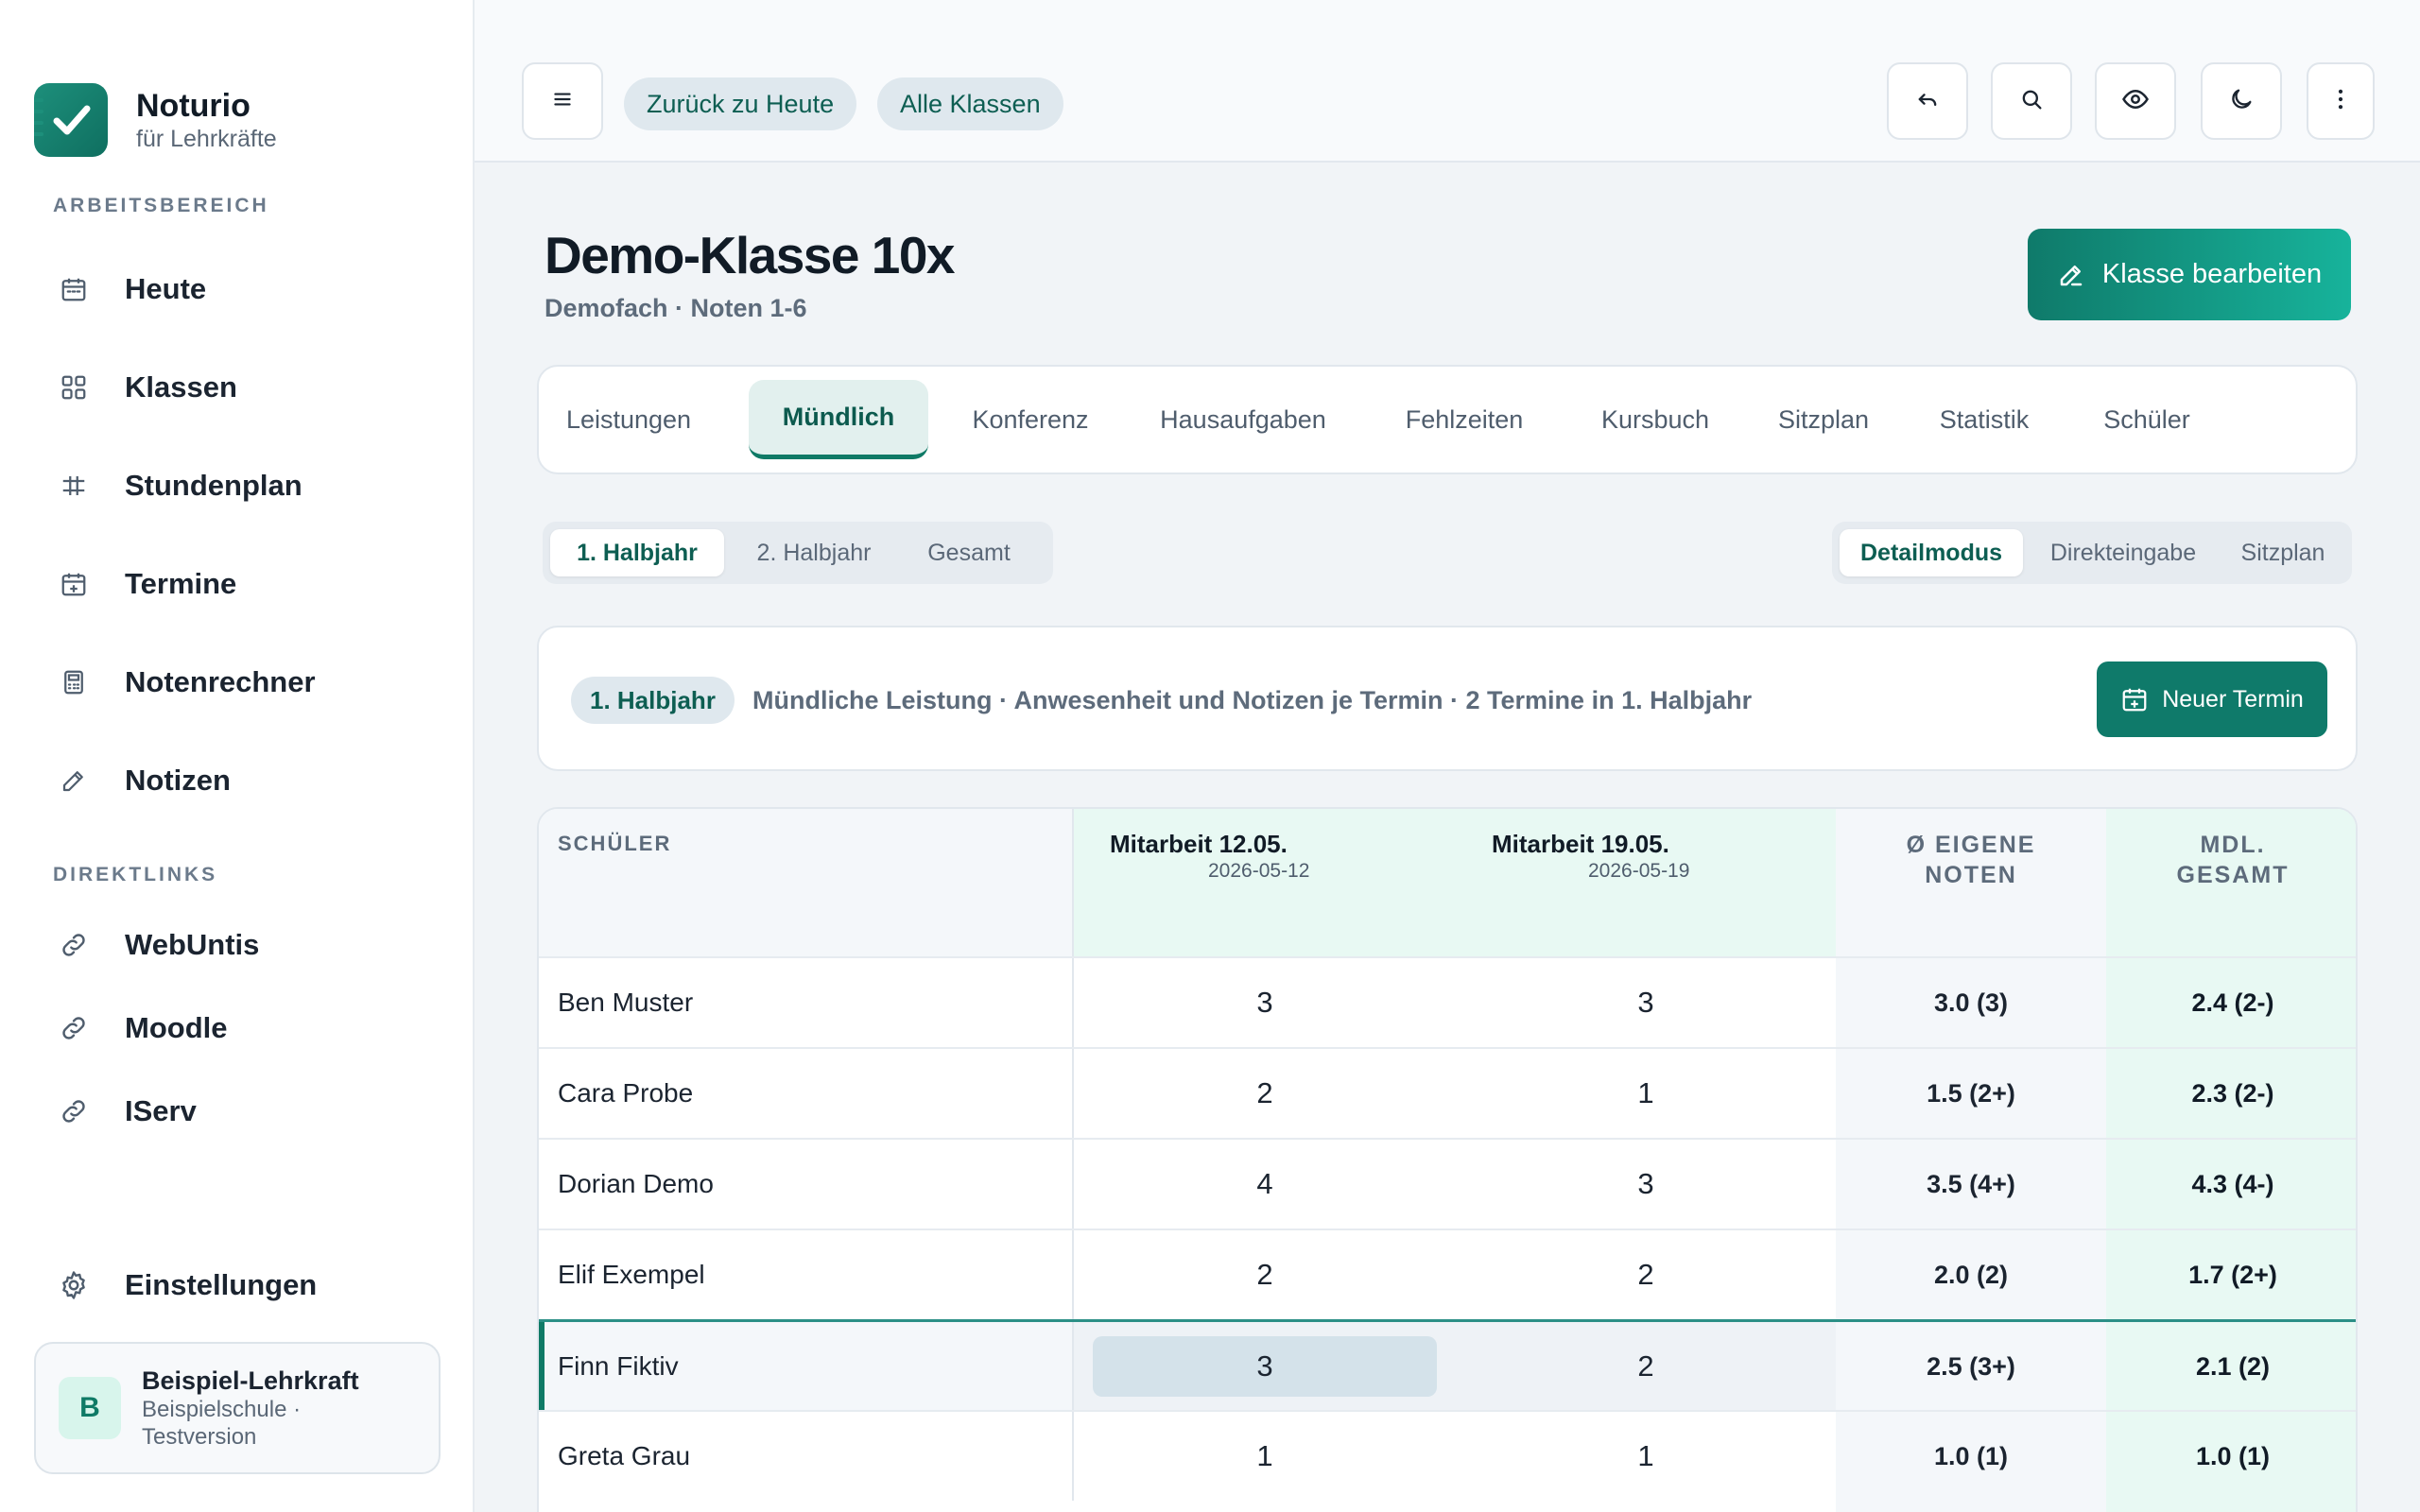 The width and height of the screenshot is (2420, 1512). What do you see at coordinates (155, 120) in the screenshot?
I see `brand: Noturio für Lehrkräfte` at bounding box center [155, 120].